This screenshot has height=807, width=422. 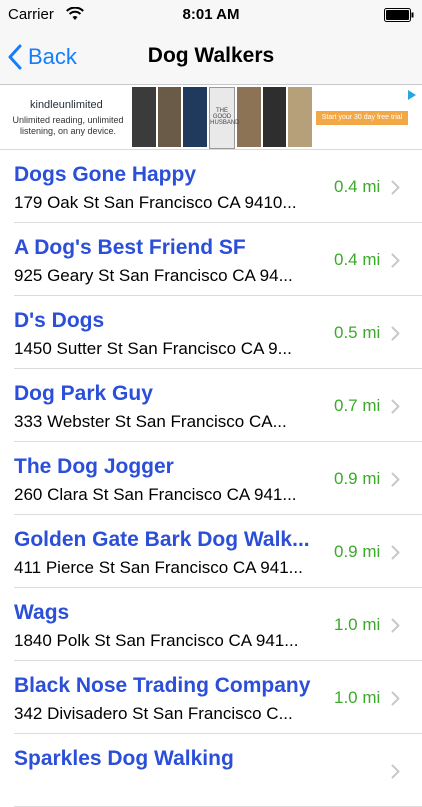 I want to click on walker-name: The Dog Jogger, so click(x=94, y=466).